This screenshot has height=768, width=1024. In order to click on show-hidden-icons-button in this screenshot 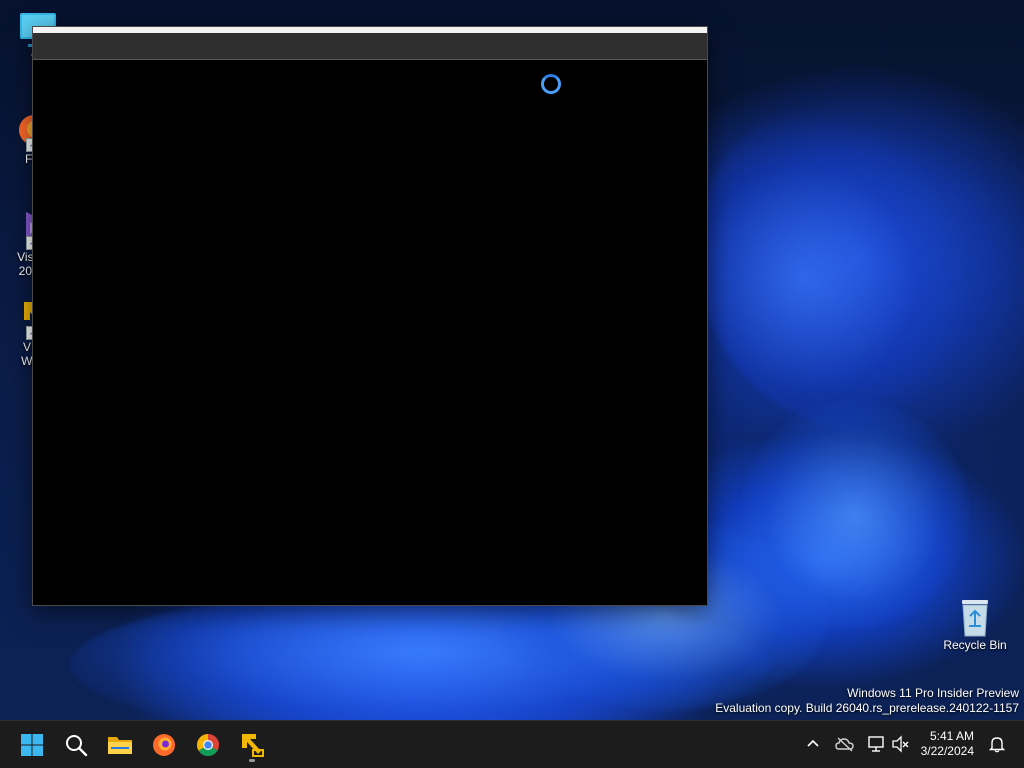, I will do `click(813, 744)`.